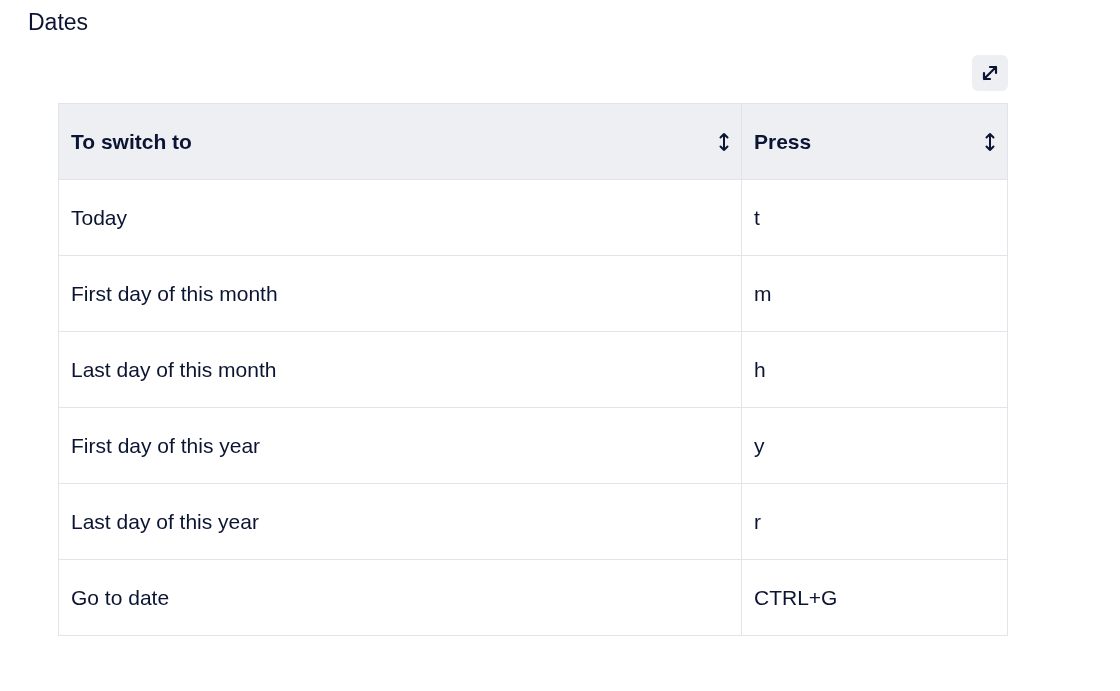 Image resolution: width=1120 pixels, height=691 pixels. What do you see at coordinates (400, 445) in the screenshot?
I see `table-cell: First day of this year` at bounding box center [400, 445].